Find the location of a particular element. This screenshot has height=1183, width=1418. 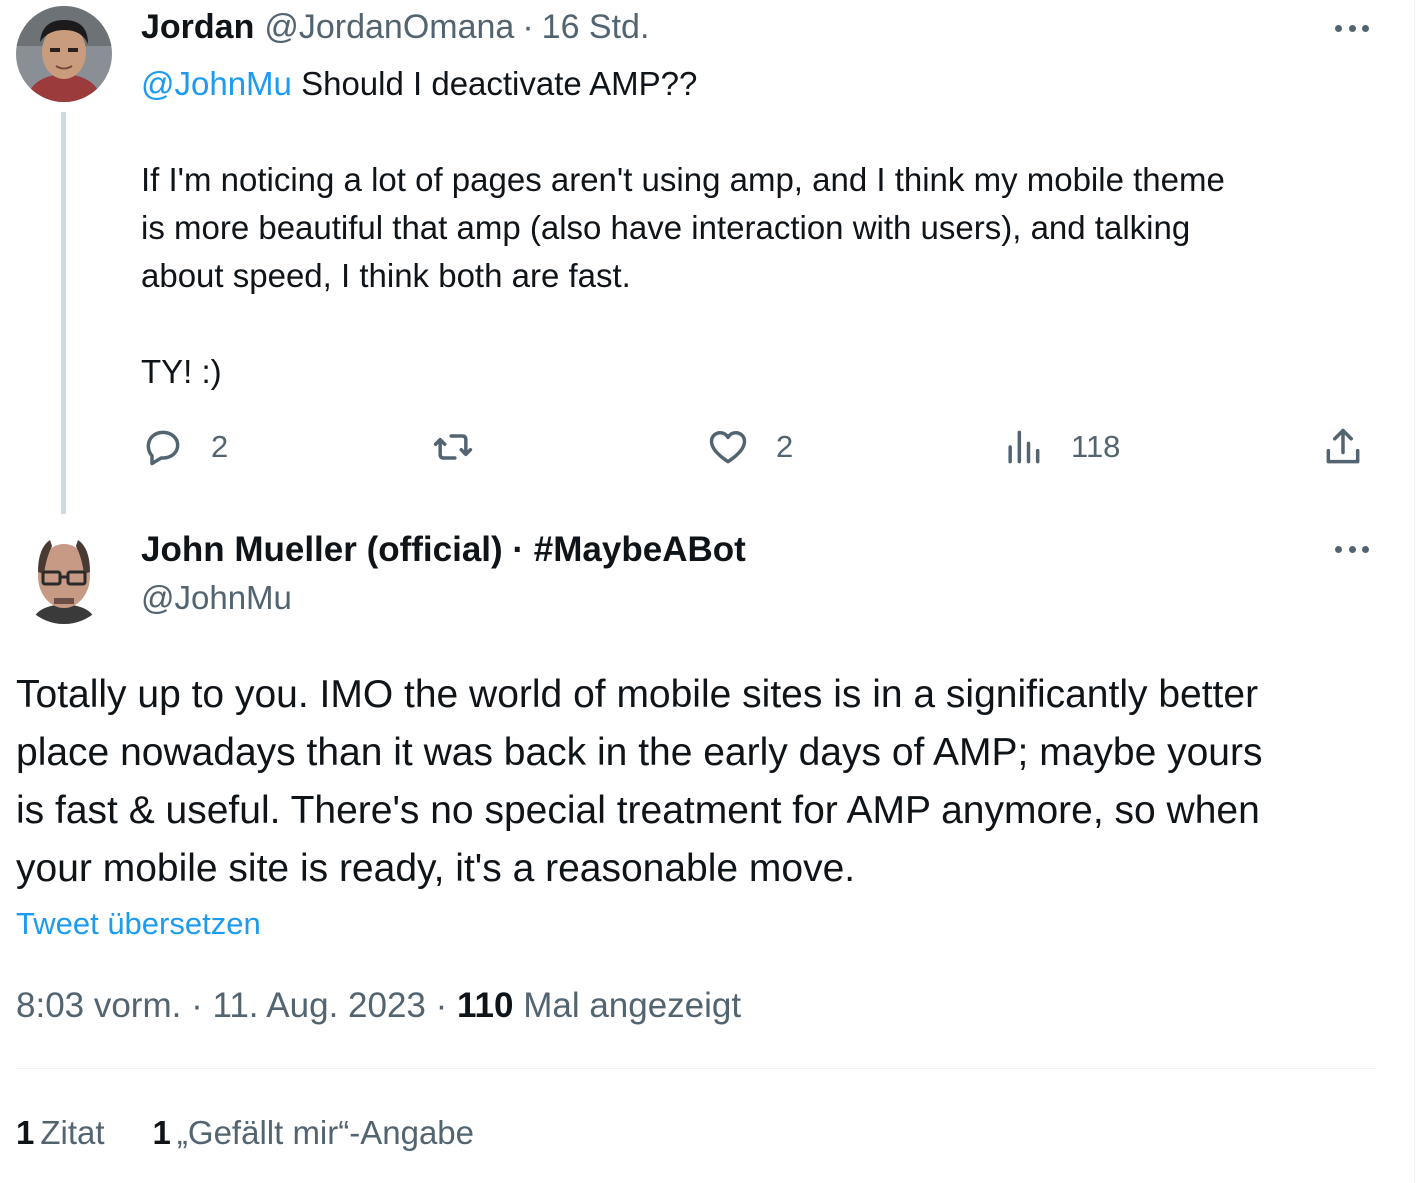

quotes-link: 1 Zitat is located at coordinates (60, 1133).